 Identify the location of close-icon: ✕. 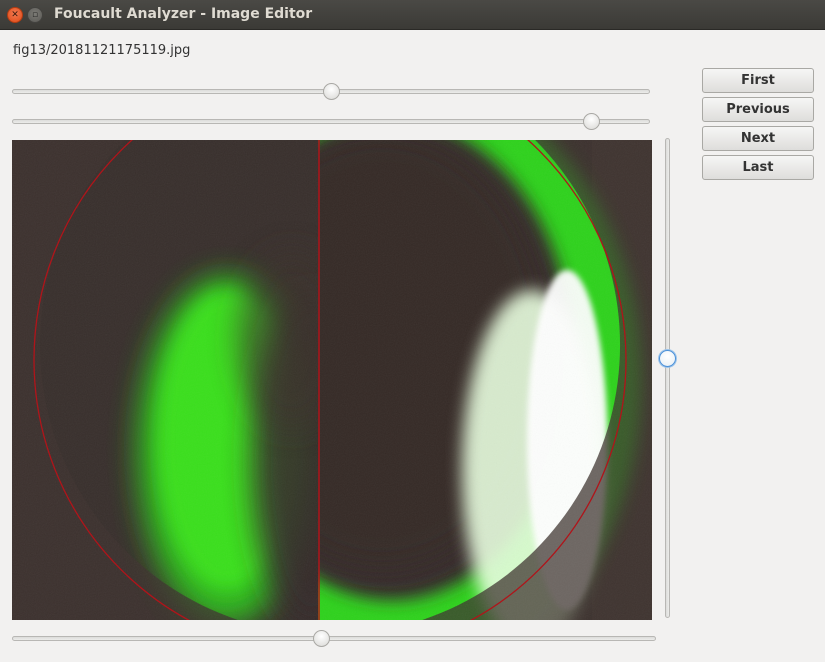
(15, 15).